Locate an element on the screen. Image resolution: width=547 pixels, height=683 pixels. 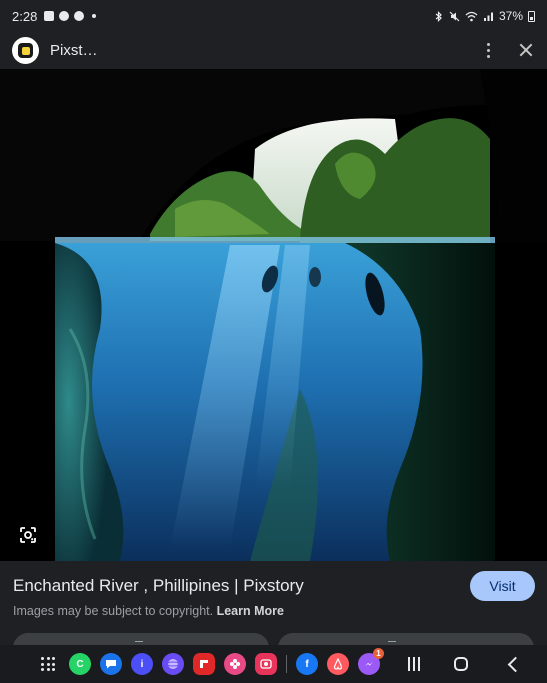
gallery-notification-icon is located at coordinates (49, 16).